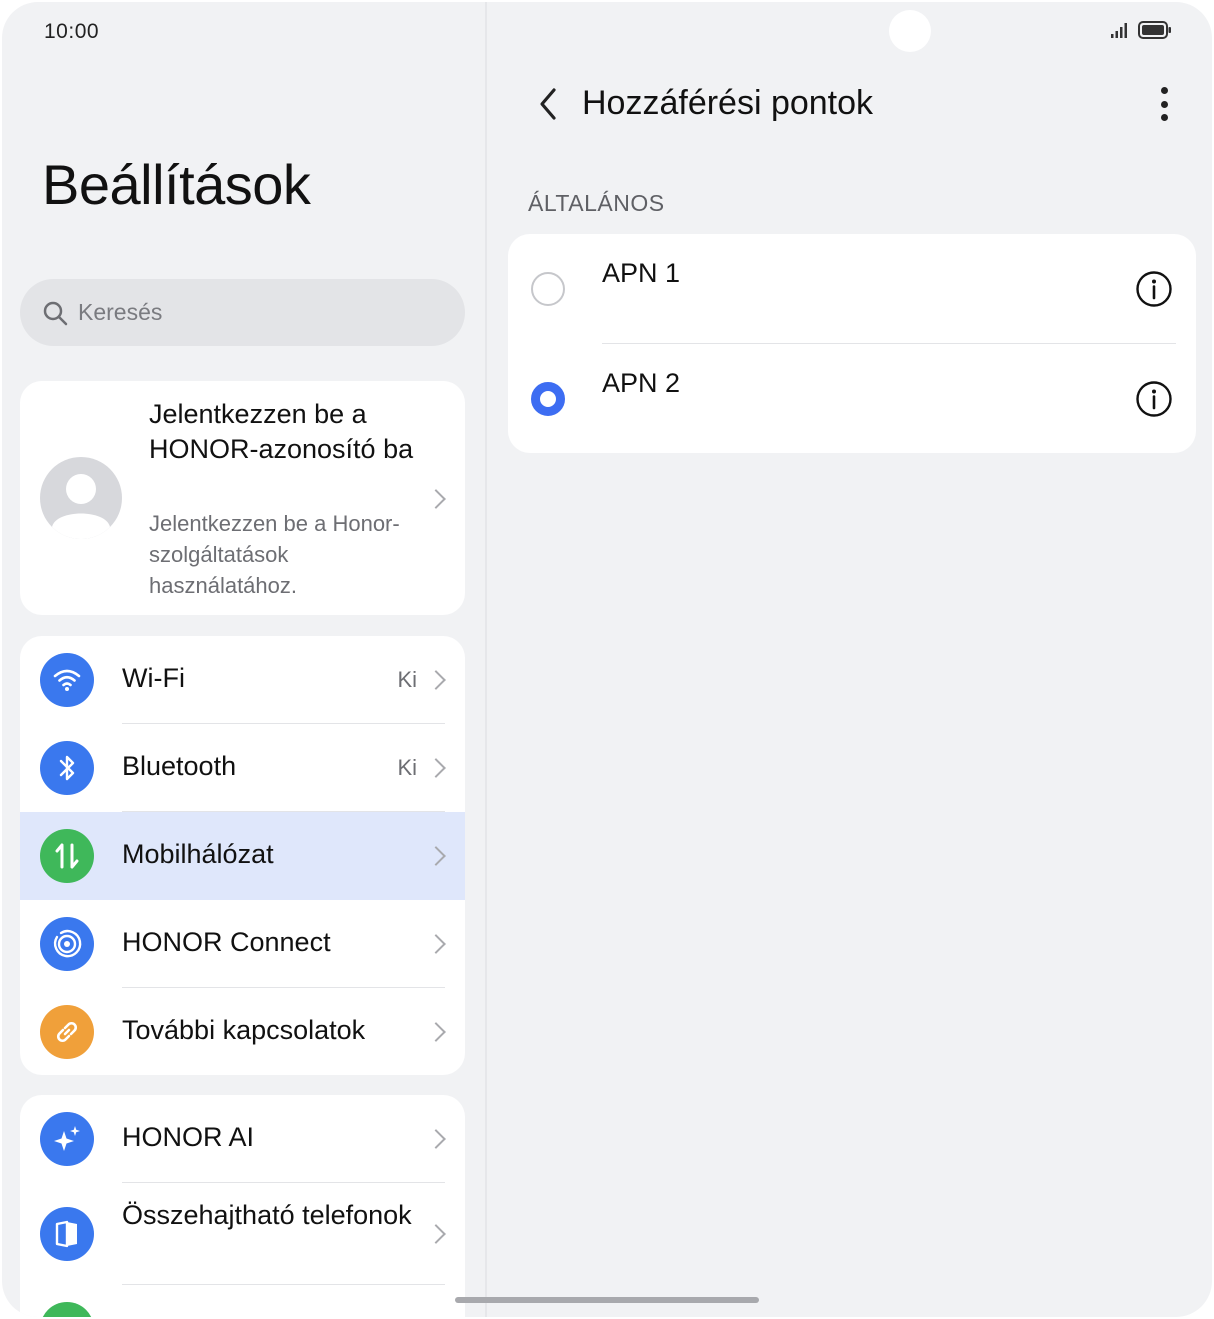 Image resolution: width=1214 pixels, height=1319 pixels. I want to click on honor-connect-label: HONOR Connect, so click(226, 942).